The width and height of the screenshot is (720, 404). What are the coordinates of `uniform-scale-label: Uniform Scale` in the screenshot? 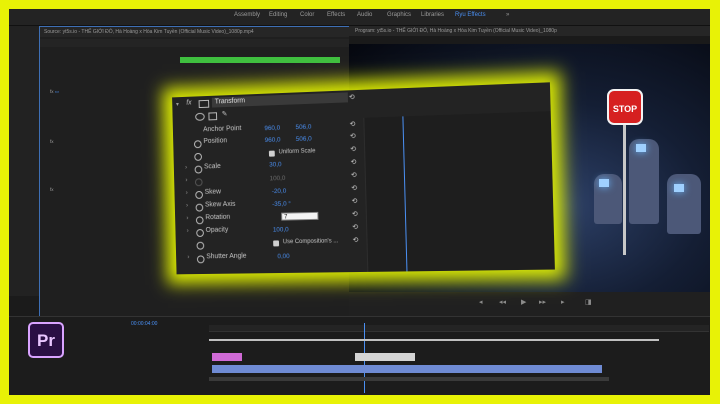 It's located at (297, 152).